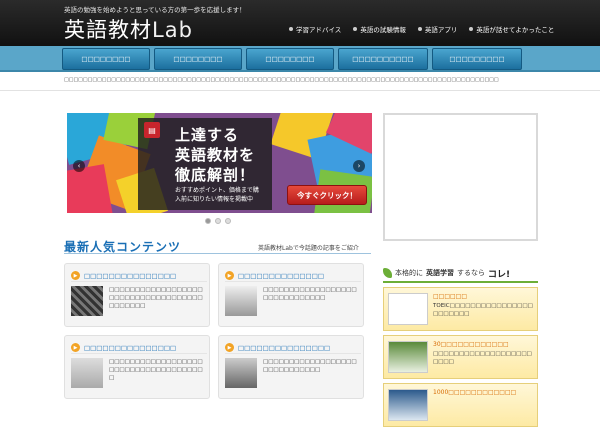 The image size is (600, 427). I want to click on slider-headline-1: 上達する, so click(207, 135).